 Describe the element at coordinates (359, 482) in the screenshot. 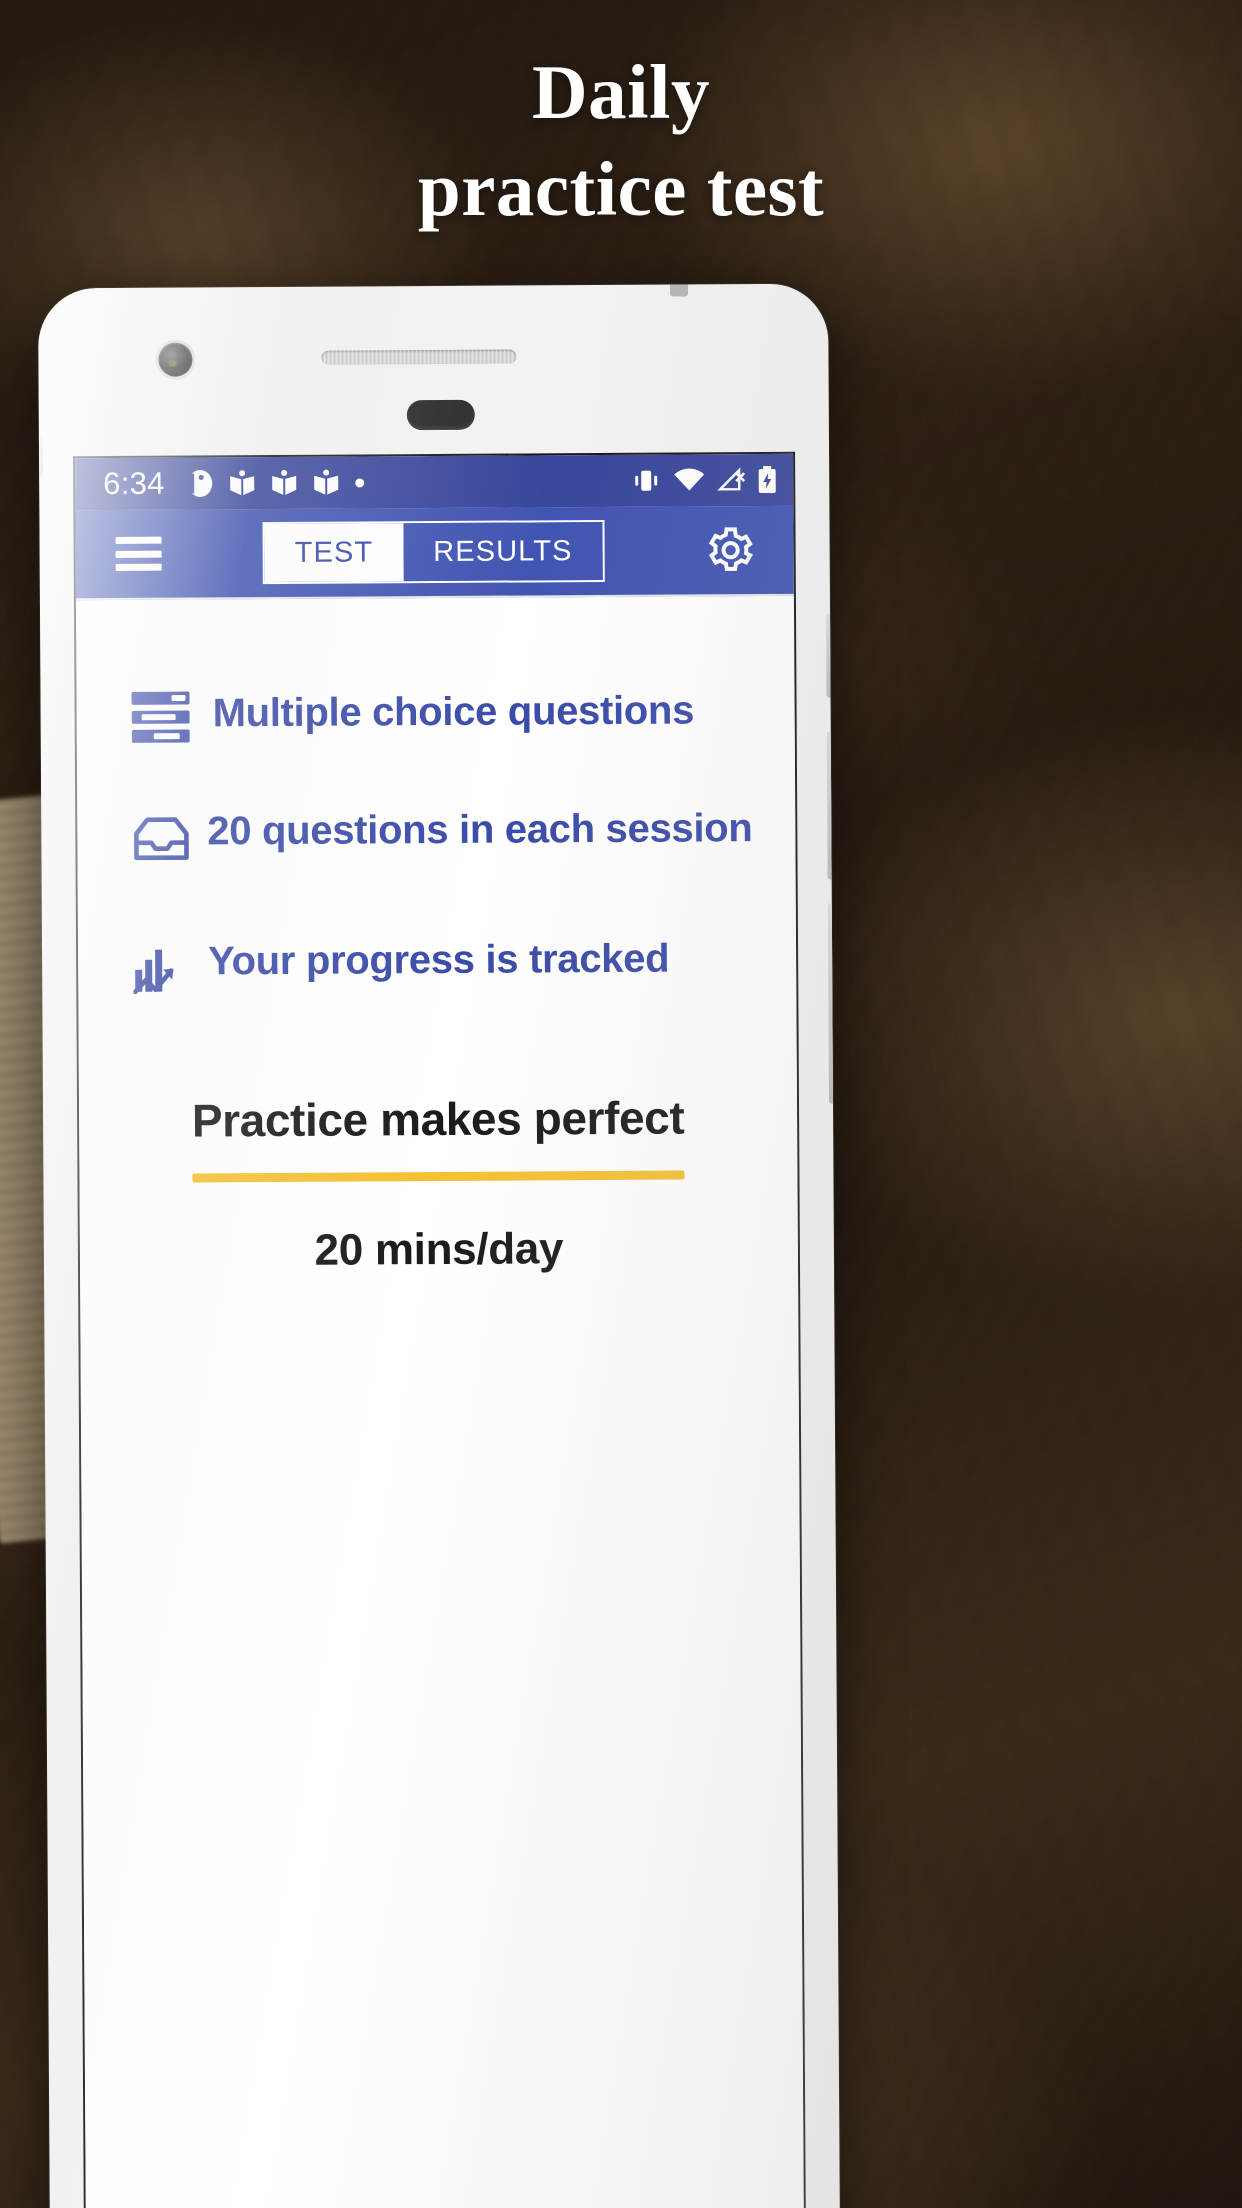

I see `more-notifications-dot-icon` at that location.